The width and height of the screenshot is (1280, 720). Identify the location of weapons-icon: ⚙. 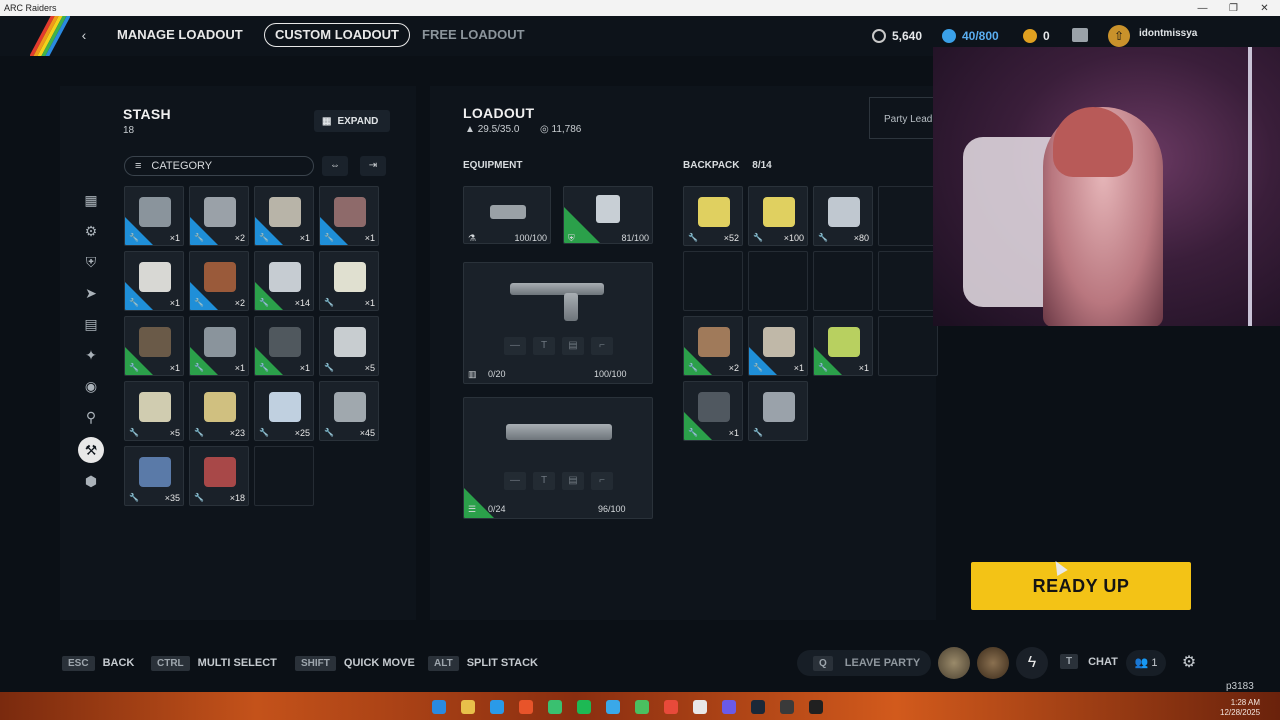
(91, 231).